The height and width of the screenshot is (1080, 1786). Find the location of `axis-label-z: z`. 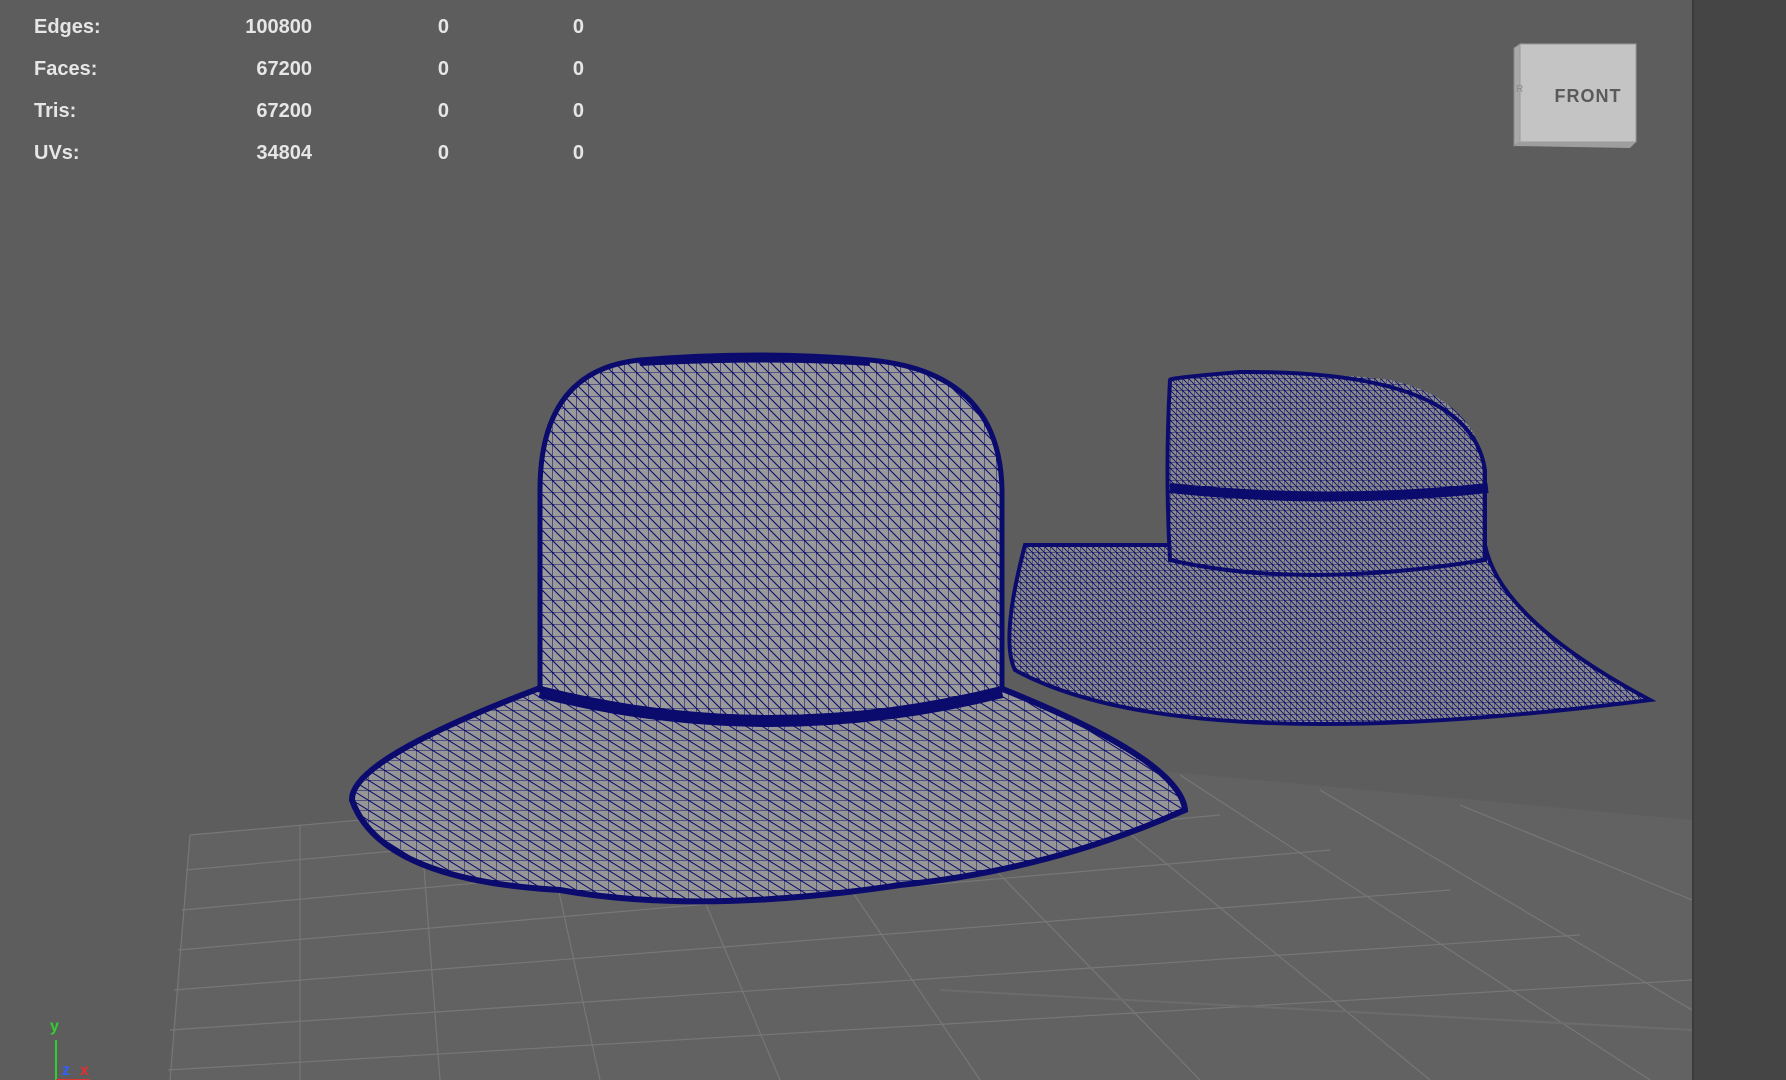

axis-label-z: z is located at coordinates (66, 1070).